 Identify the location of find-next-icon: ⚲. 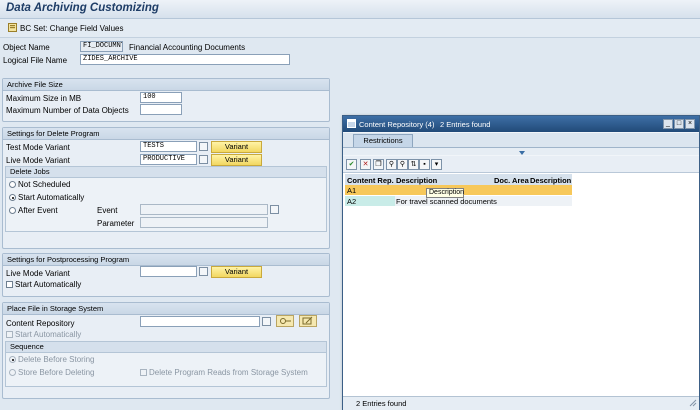
(402, 164).